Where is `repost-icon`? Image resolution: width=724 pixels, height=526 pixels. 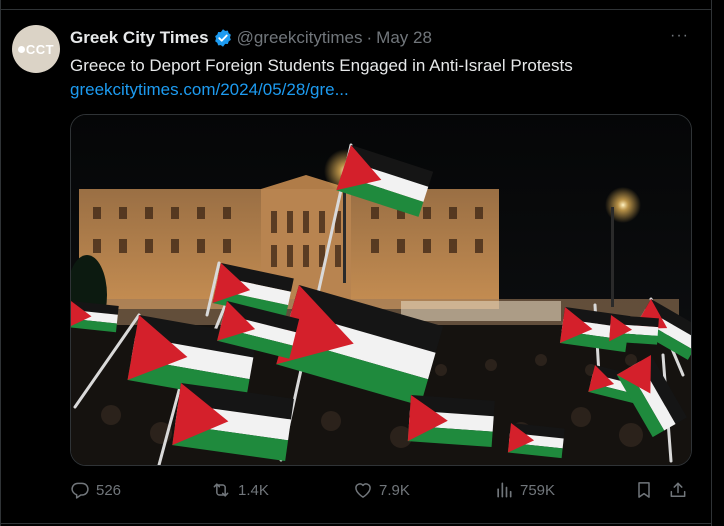
repost-icon is located at coordinates (221, 490).